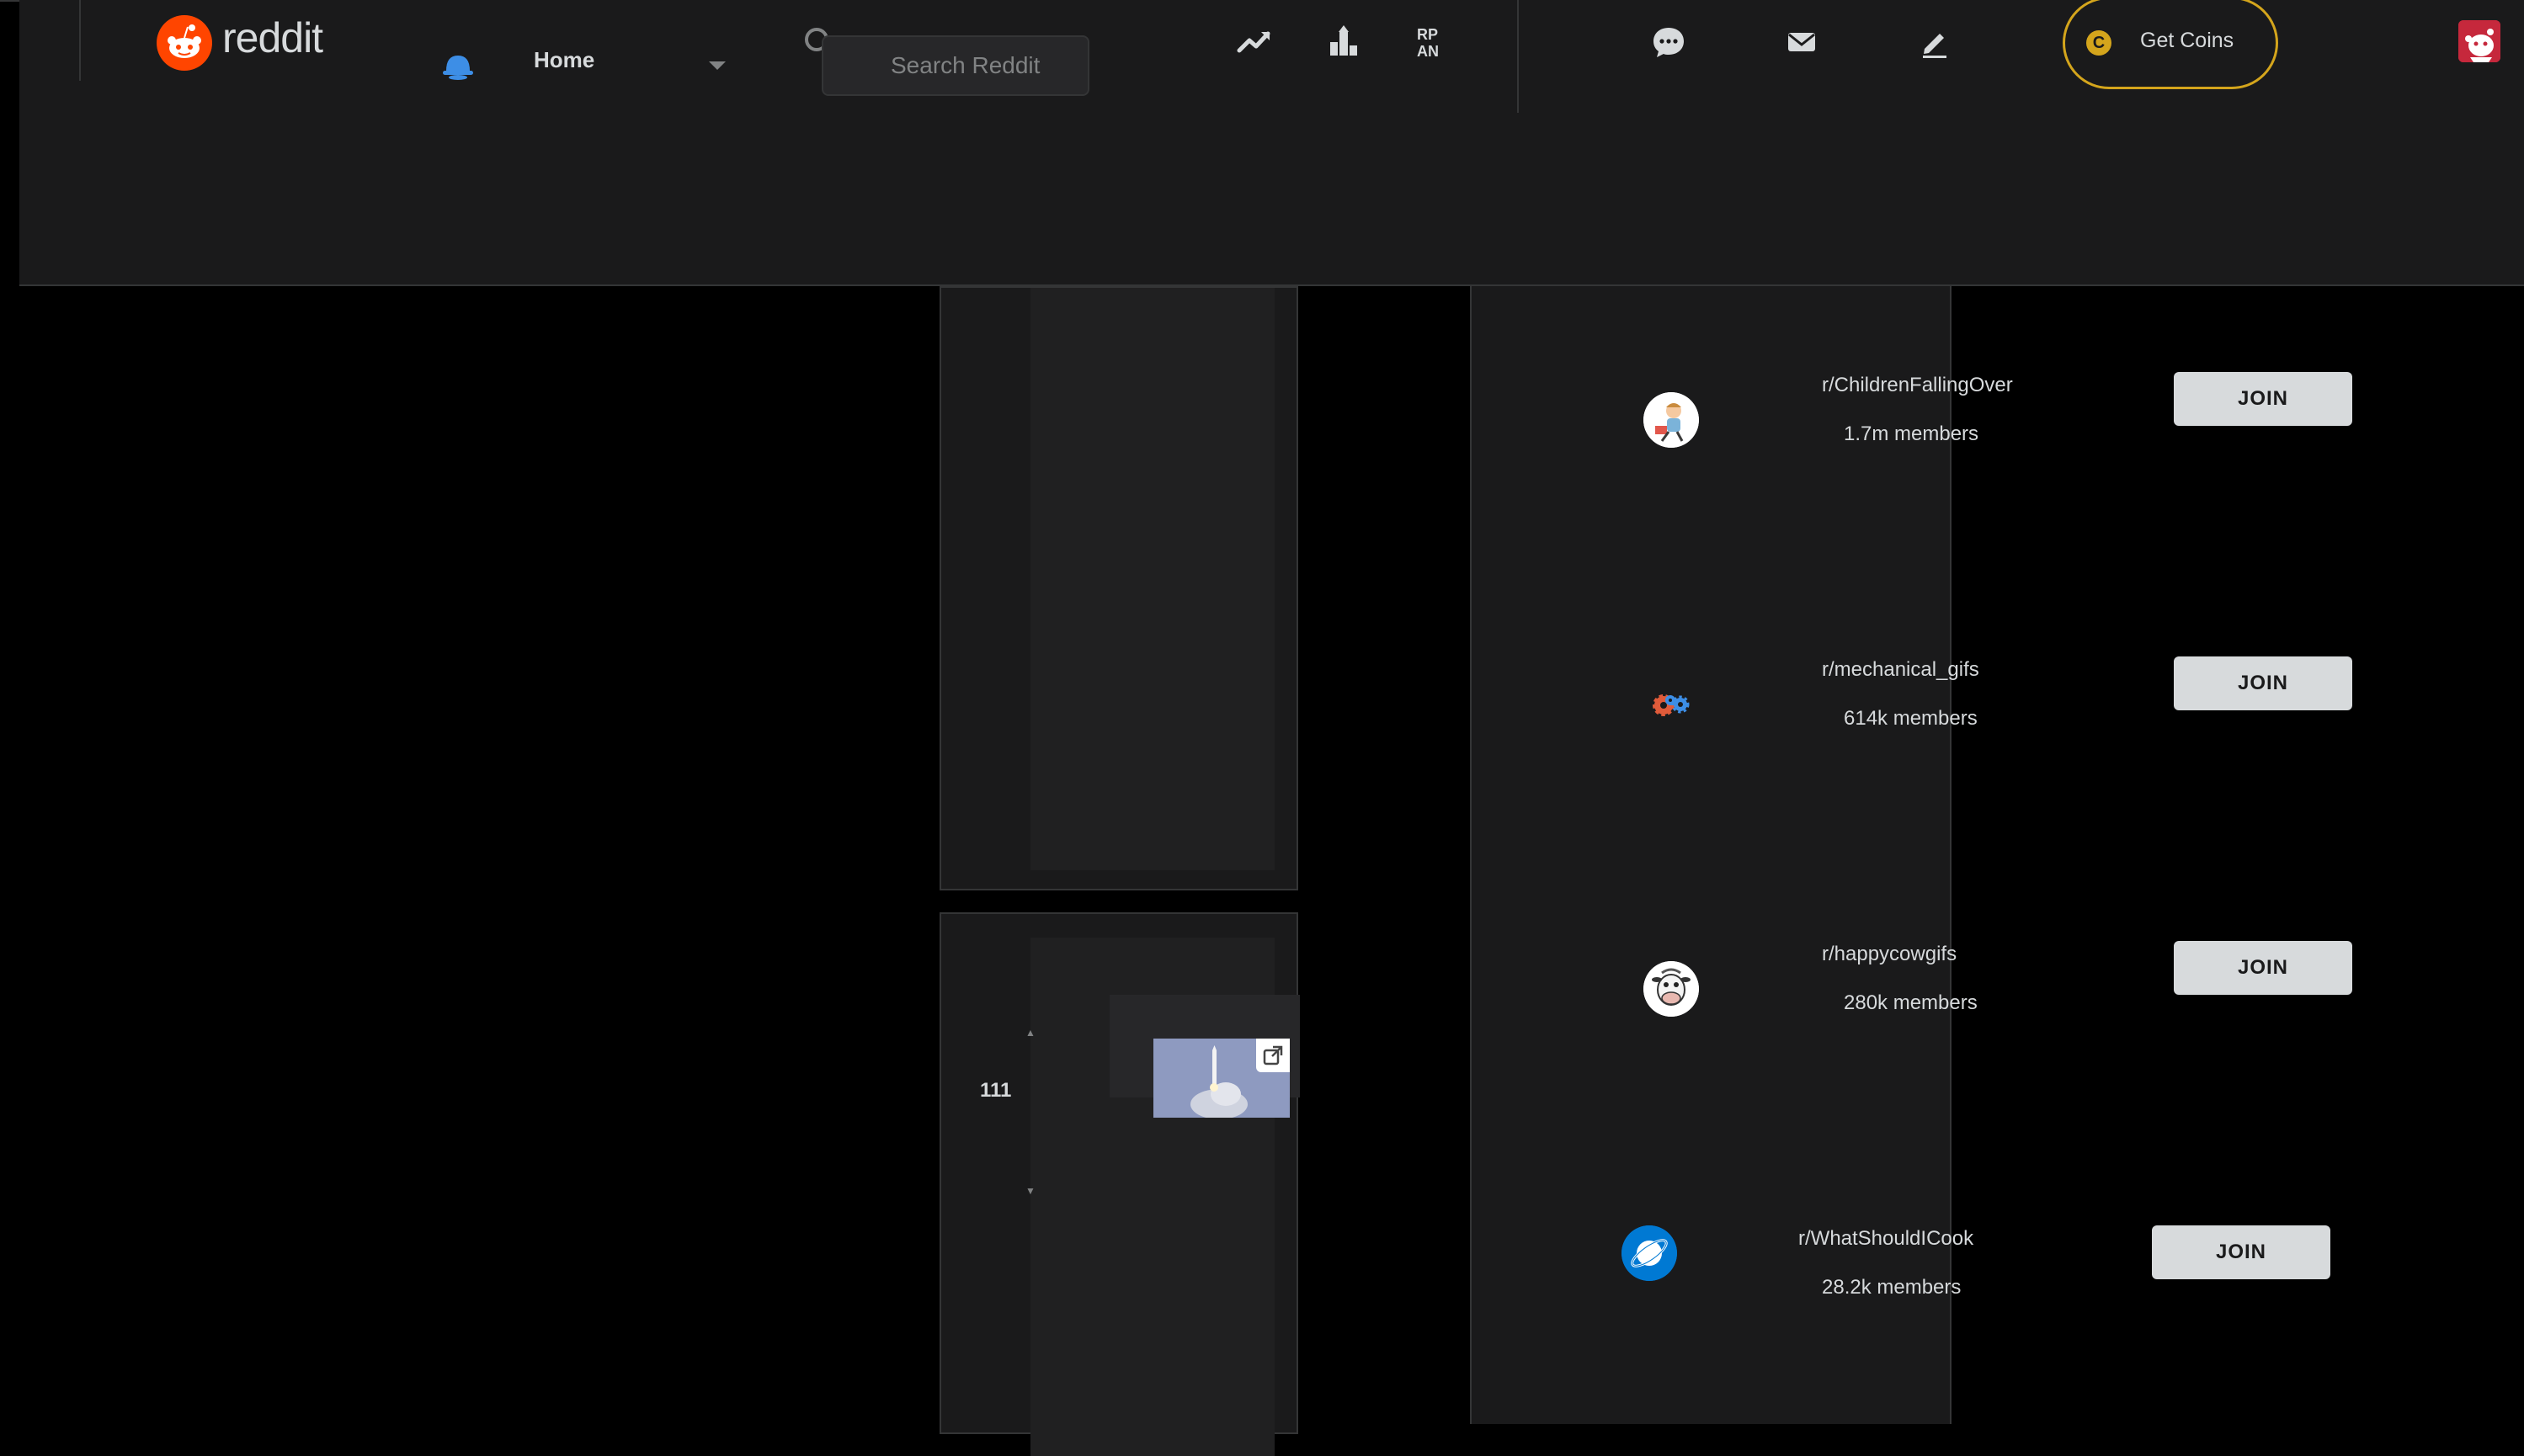 The height and width of the screenshot is (1456, 2524). I want to click on vote-count: 111, so click(996, 1090).